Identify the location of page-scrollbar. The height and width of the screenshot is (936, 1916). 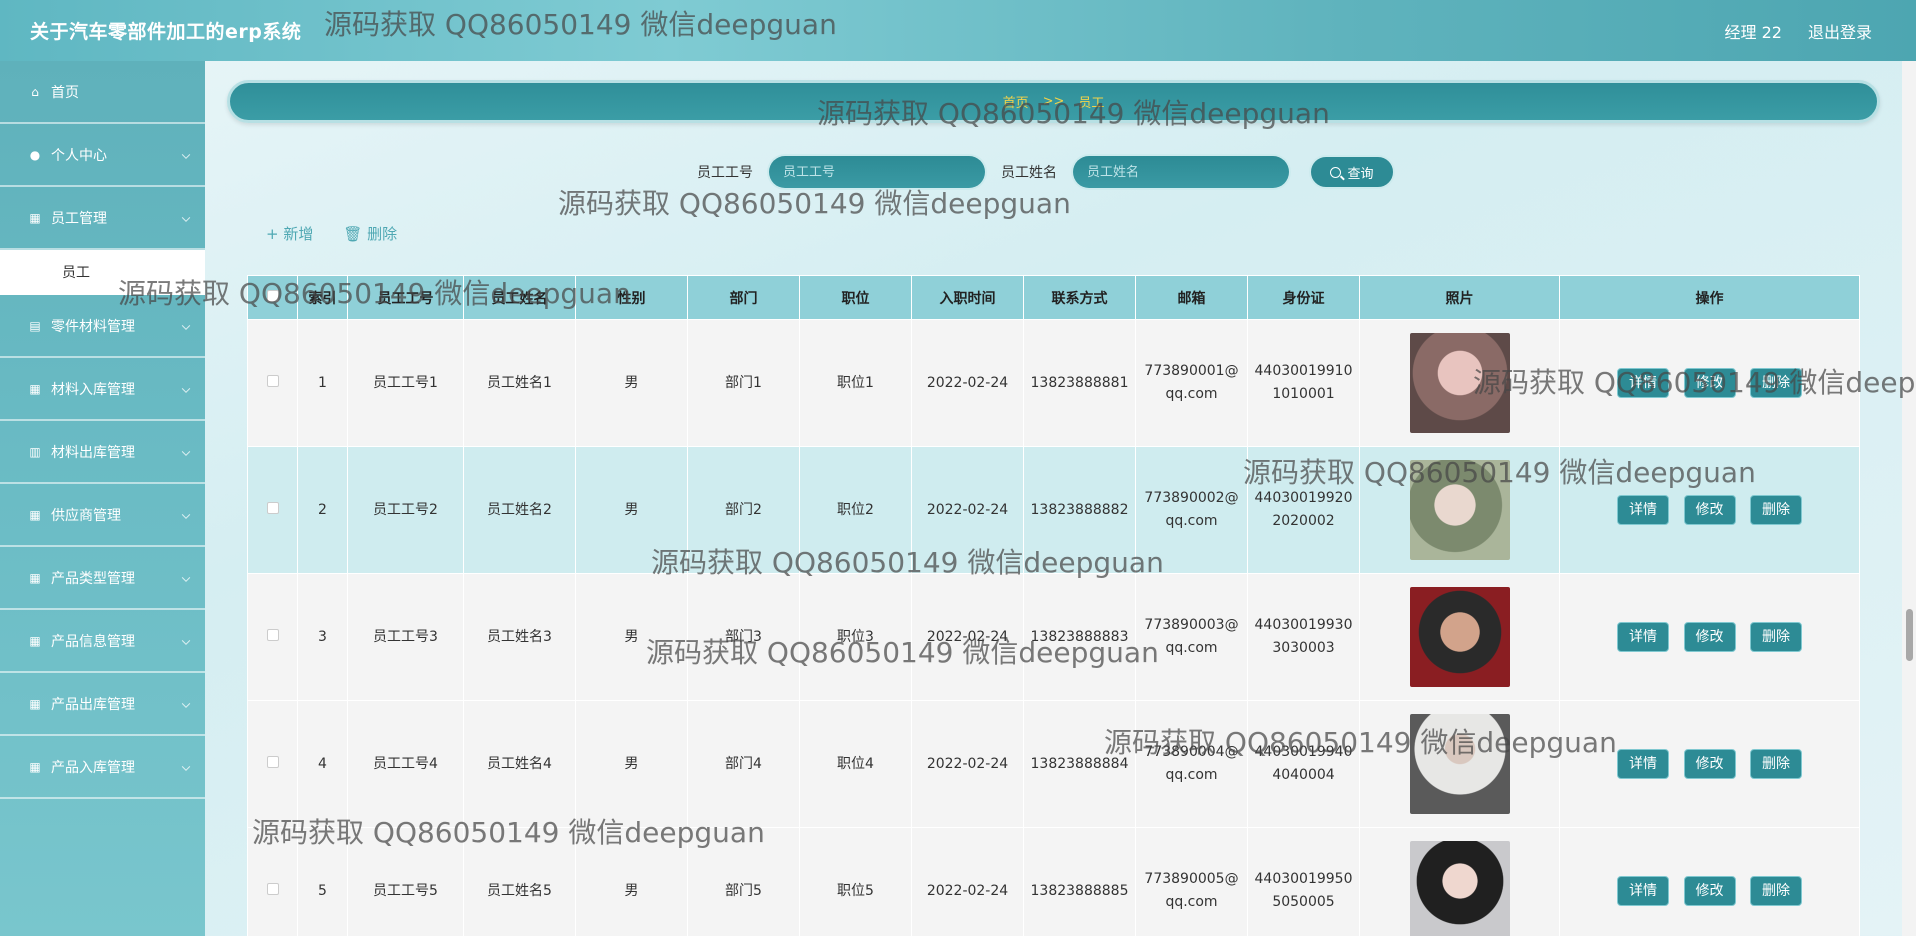
(1909, 498).